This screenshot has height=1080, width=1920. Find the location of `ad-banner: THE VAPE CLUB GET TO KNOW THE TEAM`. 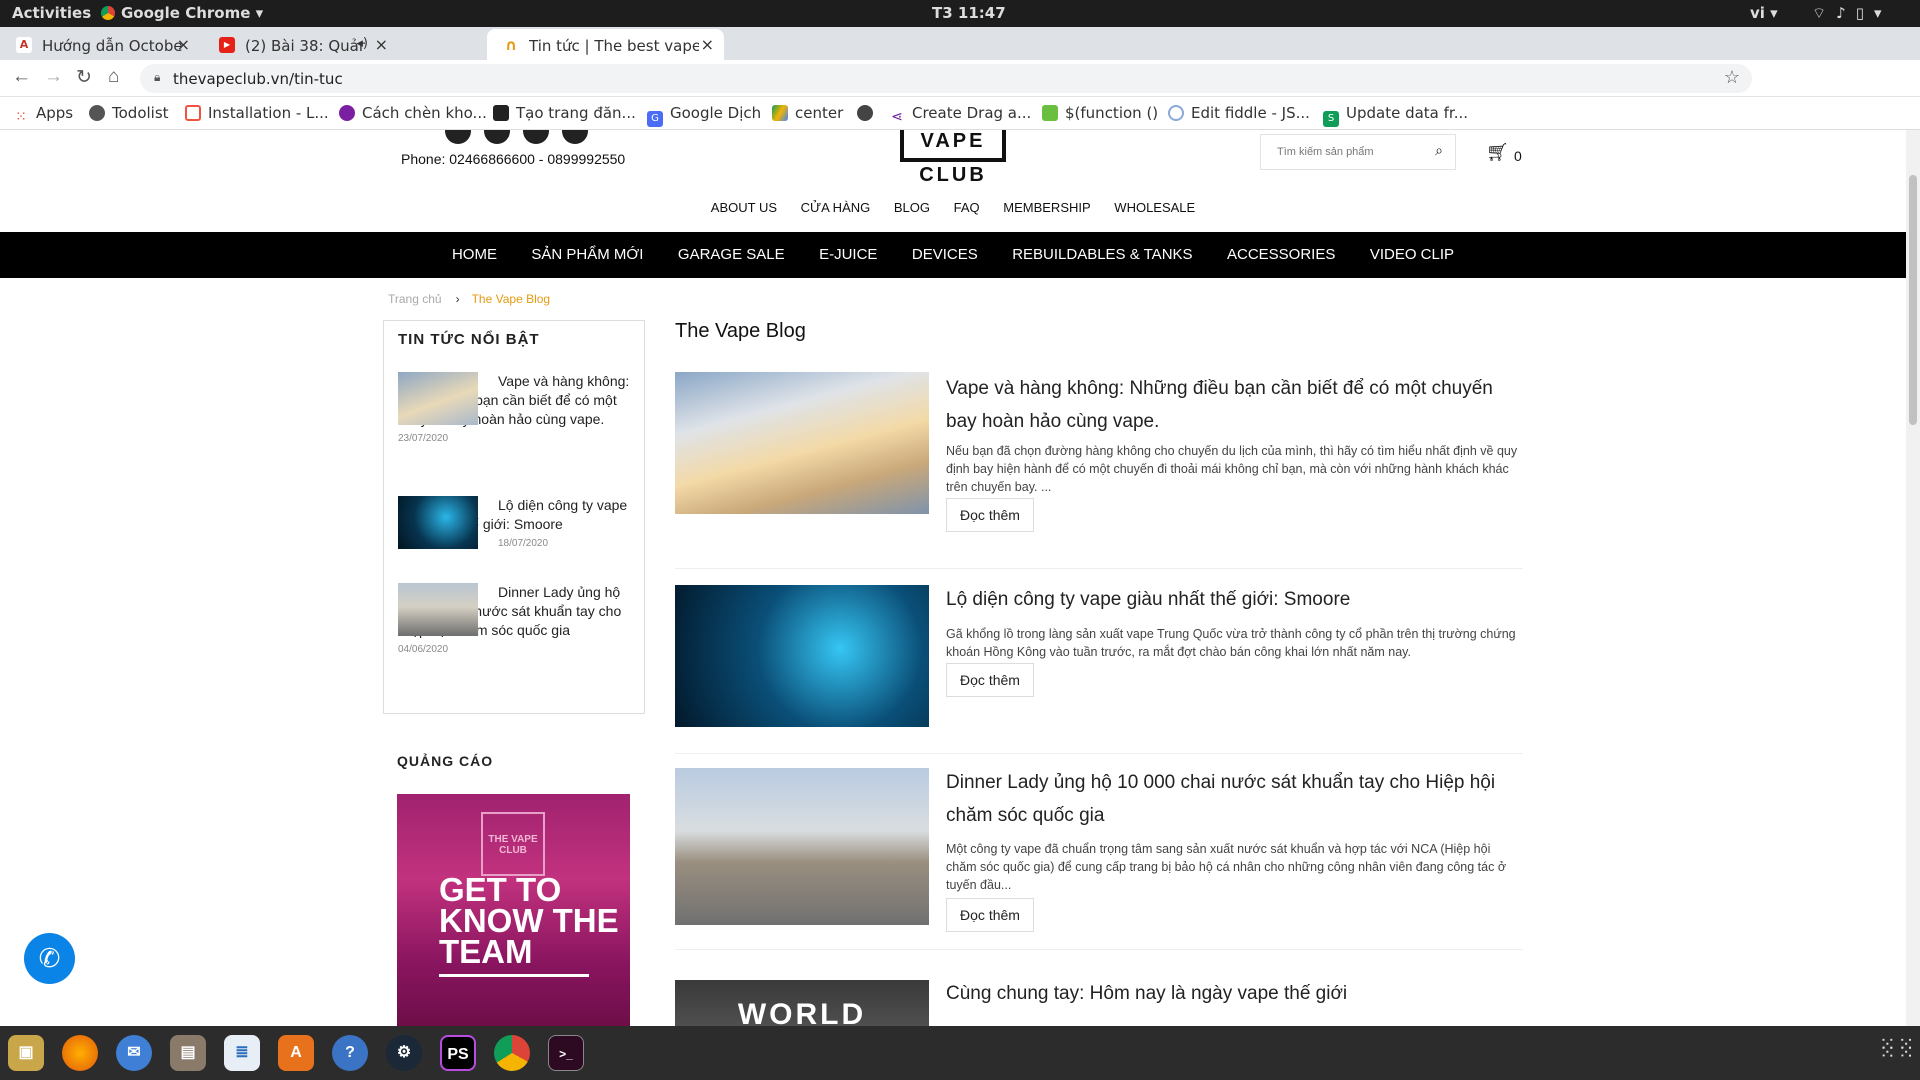

ad-banner: THE VAPE CLUB GET TO KNOW THE TEAM is located at coordinates (513, 910).